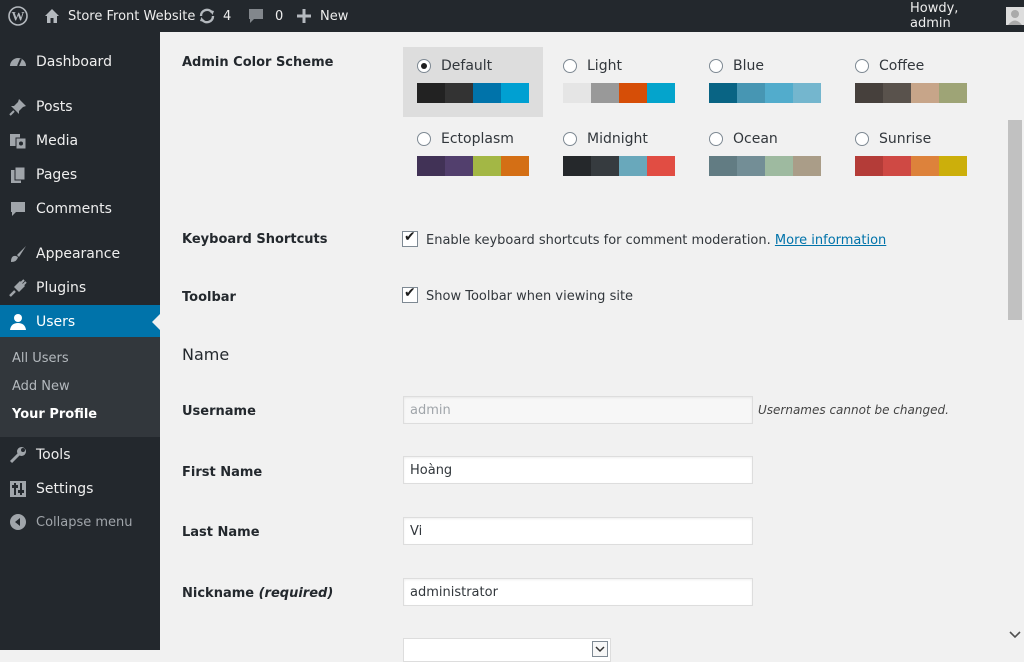  What do you see at coordinates (467, 66) in the screenshot?
I see `color-scheme-name: Default` at bounding box center [467, 66].